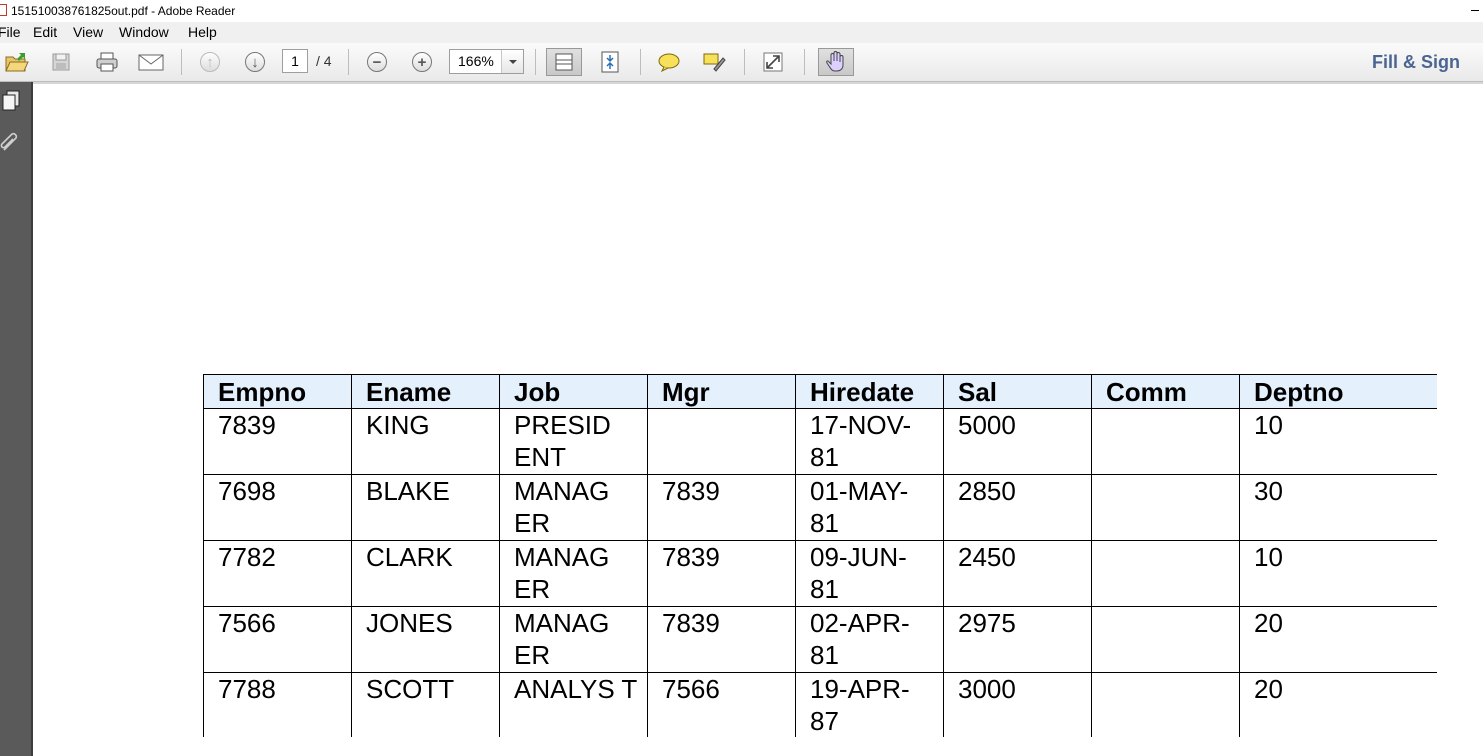  Describe the element at coordinates (869, 507) in the screenshot. I see `table-cell: 01-MAY- 81` at that location.